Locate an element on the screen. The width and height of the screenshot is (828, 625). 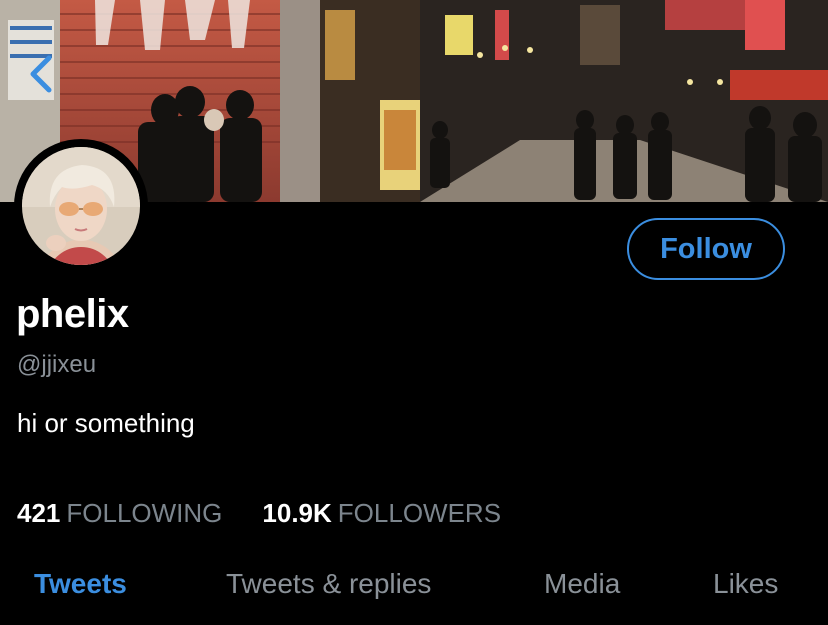
user-handle: @jjixeu is located at coordinates (57, 364).